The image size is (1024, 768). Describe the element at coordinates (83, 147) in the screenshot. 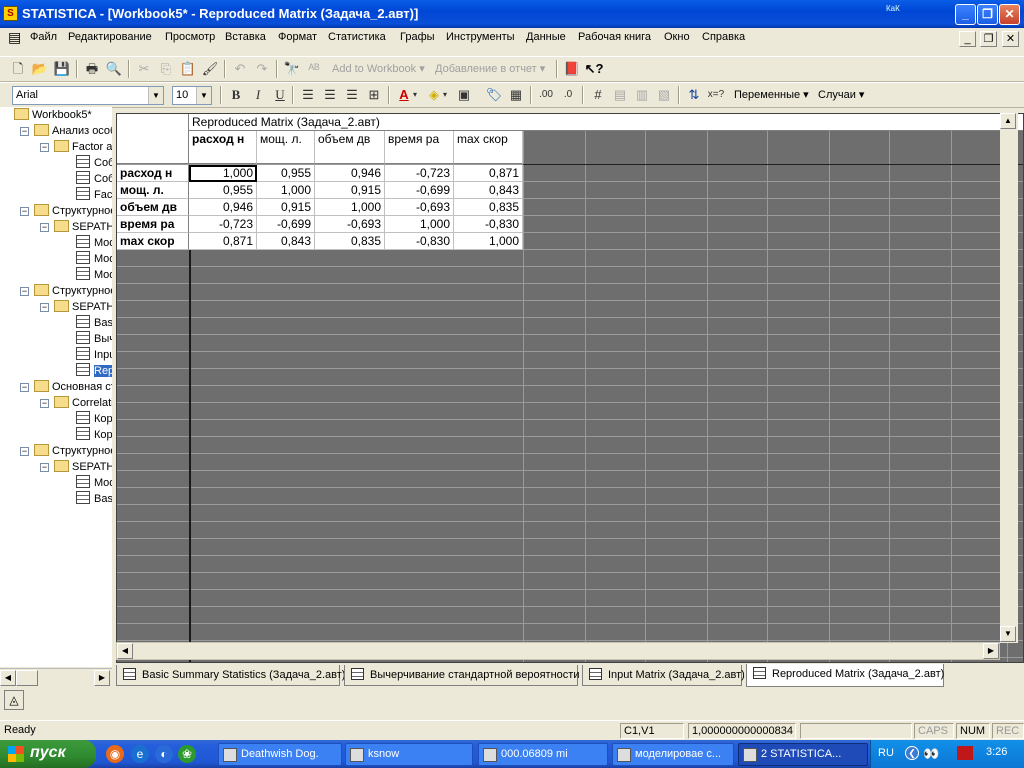

I see `tree-item: Factor anal` at that location.